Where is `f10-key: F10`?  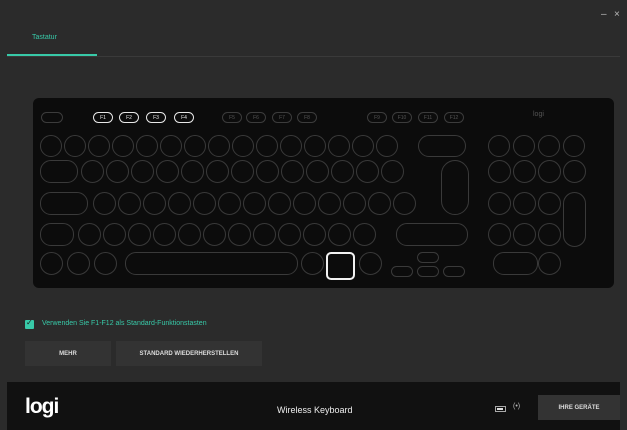
f10-key: F10 is located at coordinates (402, 117).